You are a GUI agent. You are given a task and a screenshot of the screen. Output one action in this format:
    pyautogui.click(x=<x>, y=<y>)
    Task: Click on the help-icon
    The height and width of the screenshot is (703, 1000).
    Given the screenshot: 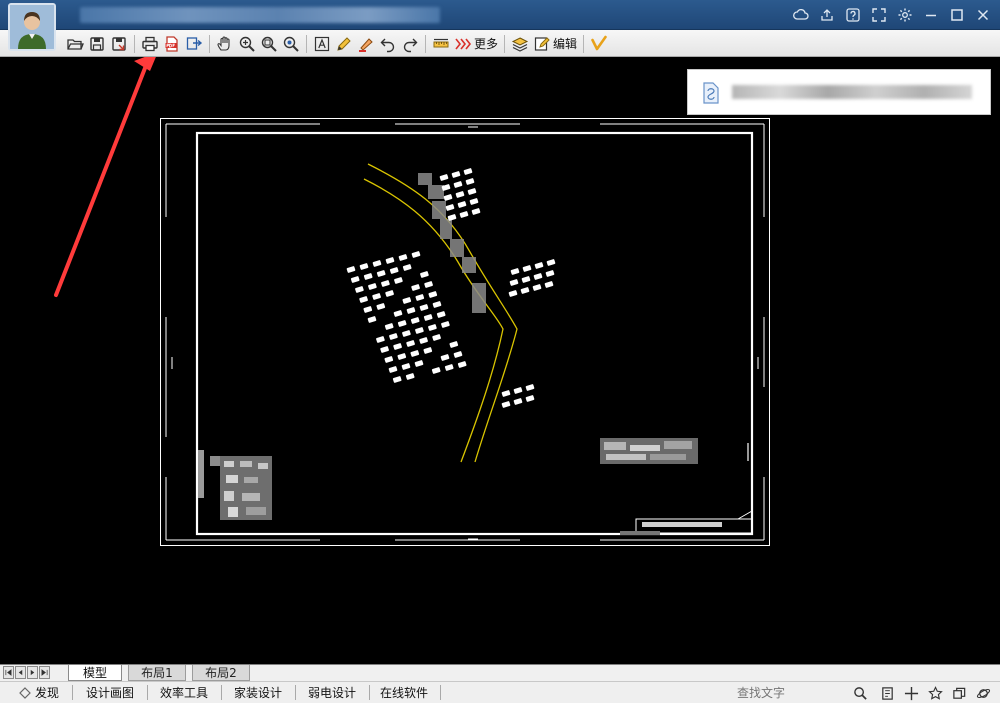 What is the action you would take?
    pyautogui.click(x=853, y=15)
    